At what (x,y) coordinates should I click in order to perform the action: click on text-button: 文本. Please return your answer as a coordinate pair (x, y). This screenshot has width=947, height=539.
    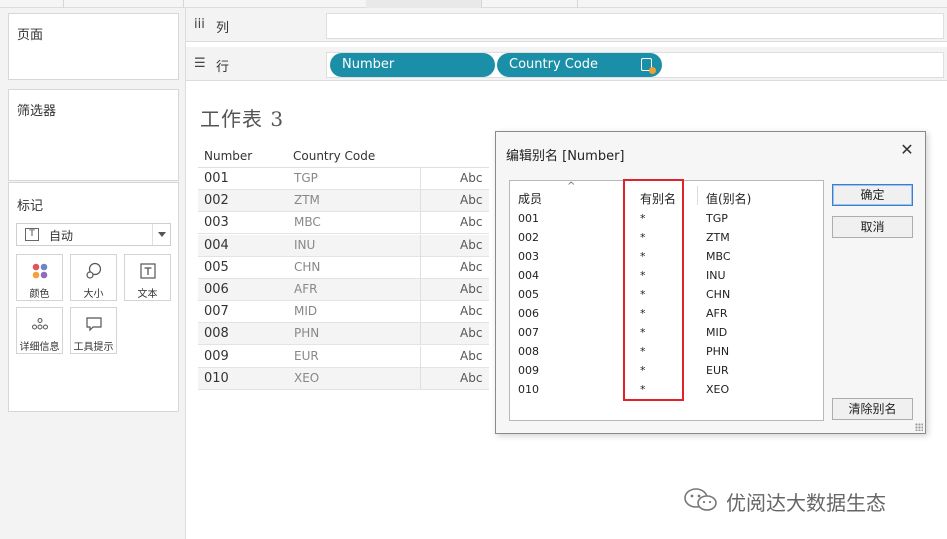
    Looking at the image, I should click on (147, 277).